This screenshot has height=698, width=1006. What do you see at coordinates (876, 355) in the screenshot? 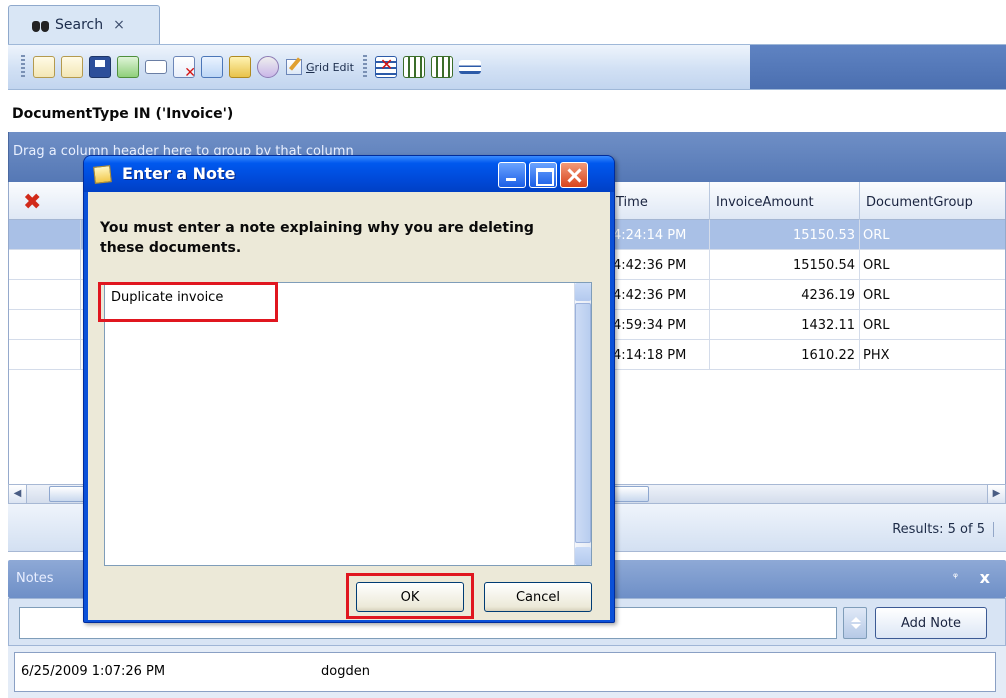
I see `cell-document-group: PHX` at bounding box center [876, 355].